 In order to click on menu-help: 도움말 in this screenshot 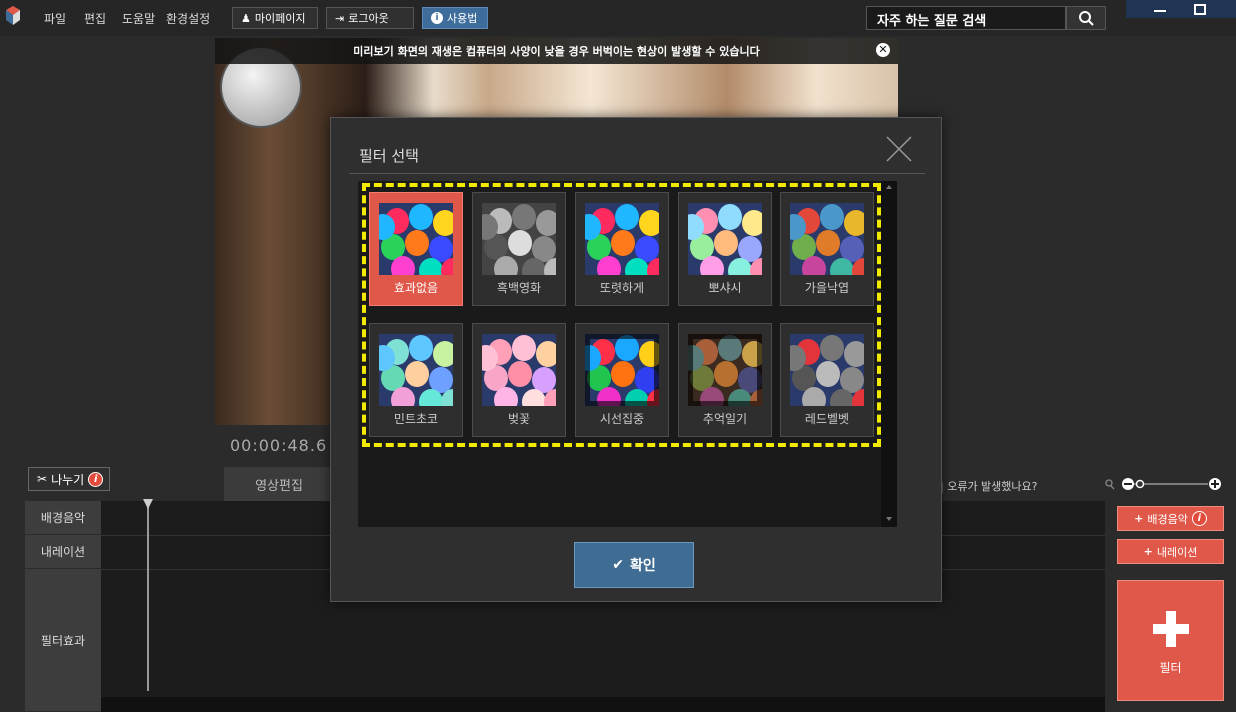, I will do `click(138, 18)`.